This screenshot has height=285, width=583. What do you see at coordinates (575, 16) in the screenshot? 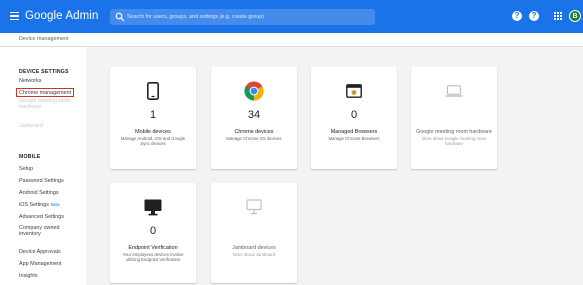
I see `account-avatar: B` at bounding box center [575, 16].